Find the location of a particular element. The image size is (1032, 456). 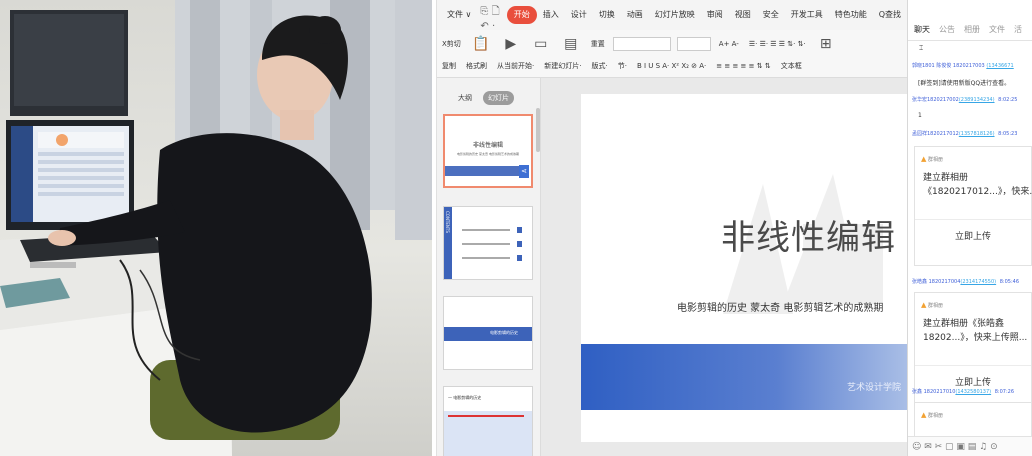

menu-transitions: 切换 is located at coordinates (607, 15).